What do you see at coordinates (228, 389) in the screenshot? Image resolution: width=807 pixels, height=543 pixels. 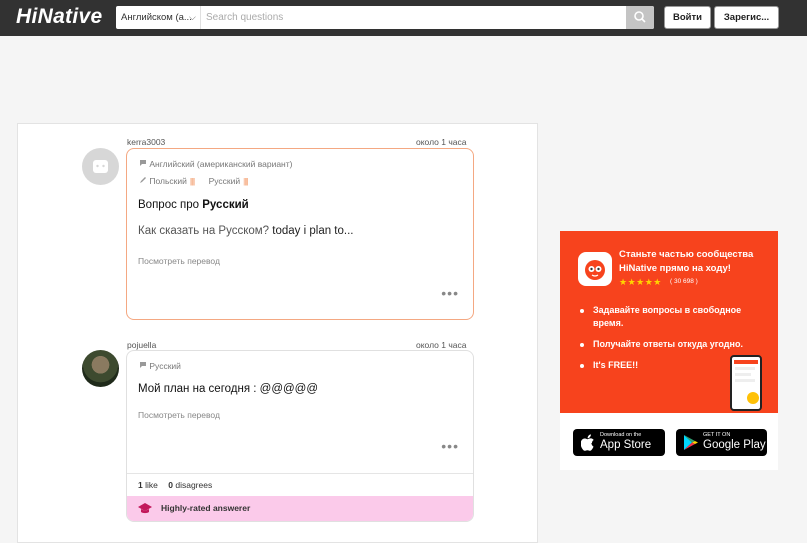 I see `question-body: Мой план на сегодня : @@@@@` at bounding box center [228, 389].